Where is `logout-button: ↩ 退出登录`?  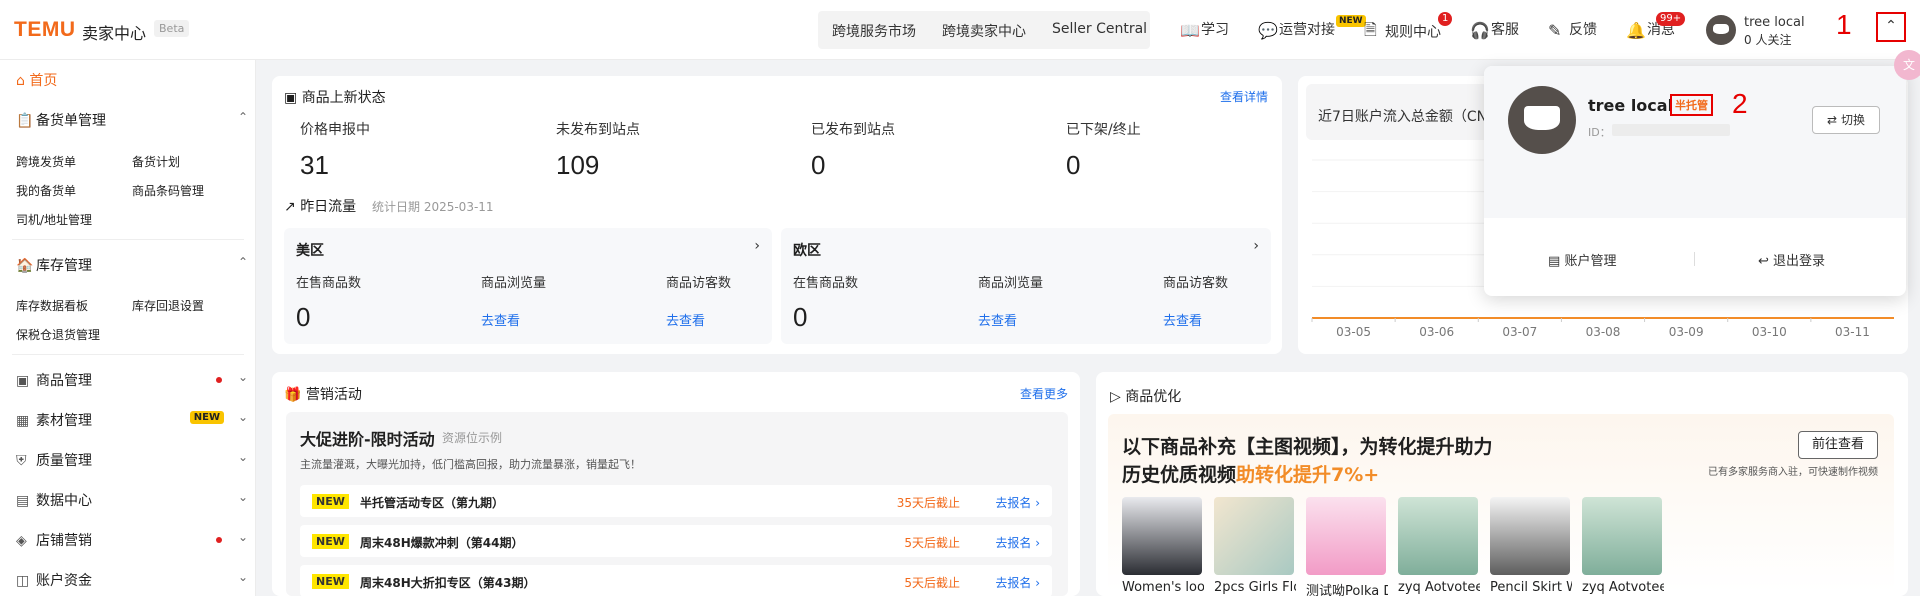
logout-button: ↩ 退出登录 is located at coordinates (1791, 259).